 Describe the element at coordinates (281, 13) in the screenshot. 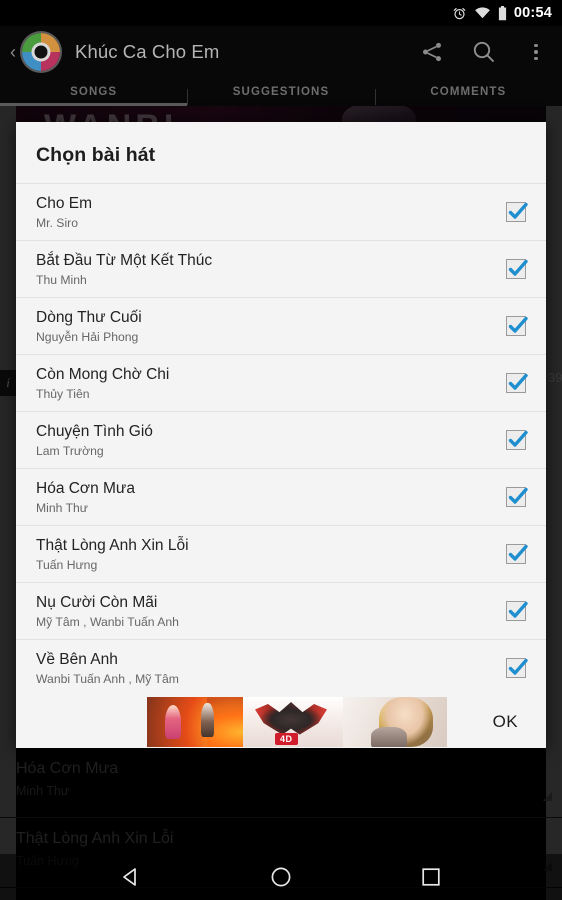

I see `status-bar: 00:54` at that location.